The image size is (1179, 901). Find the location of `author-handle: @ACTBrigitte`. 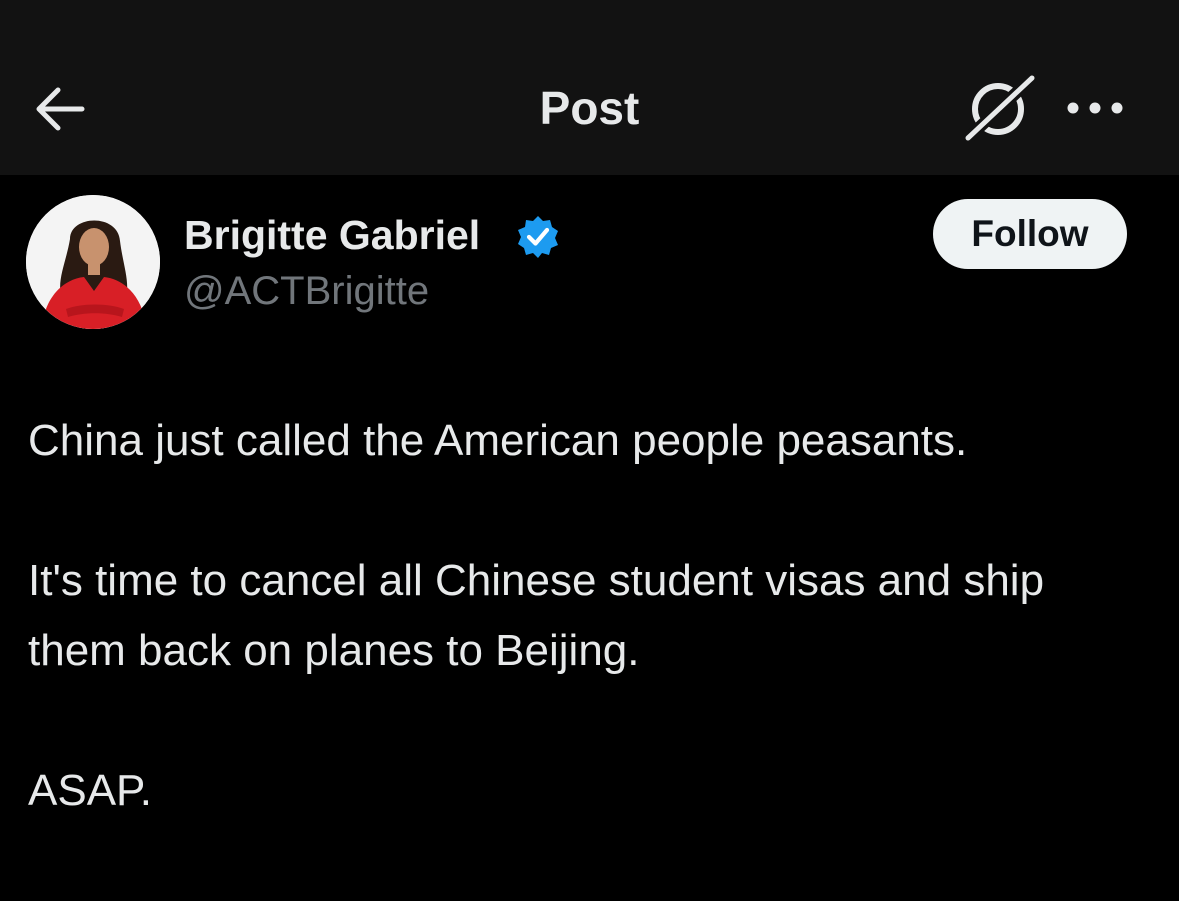

author-handle: @ACTBrigitte is located at coordinates (306, 291).